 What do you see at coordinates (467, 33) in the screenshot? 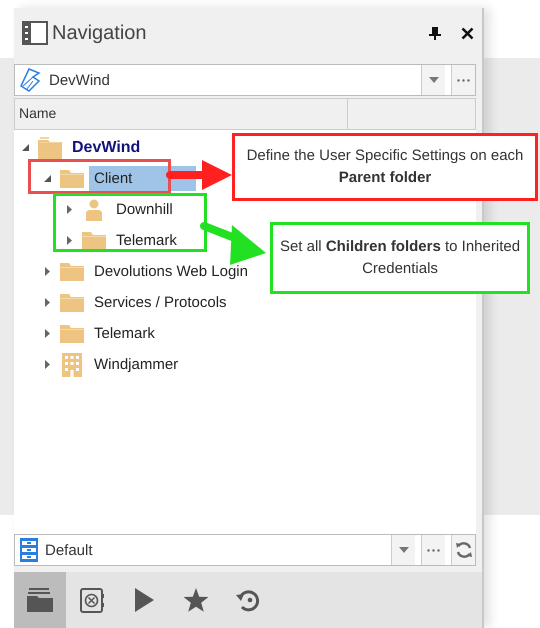
I see `close-icon` at bounding box center [467, 33].